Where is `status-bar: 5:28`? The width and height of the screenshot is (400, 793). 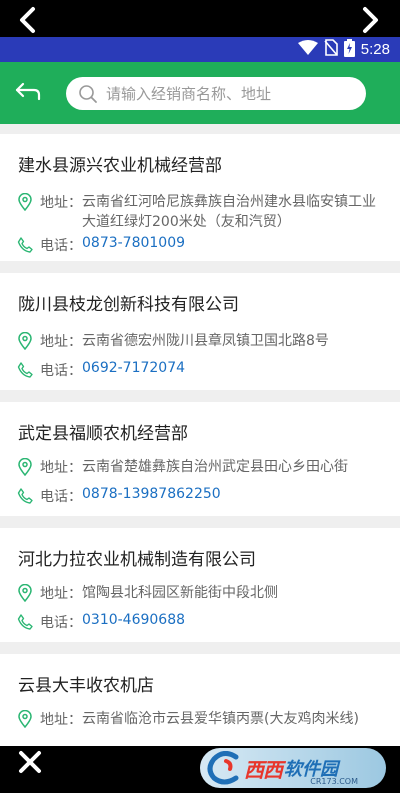
status-bar: 5:28 is located at coordinates (200, 49).